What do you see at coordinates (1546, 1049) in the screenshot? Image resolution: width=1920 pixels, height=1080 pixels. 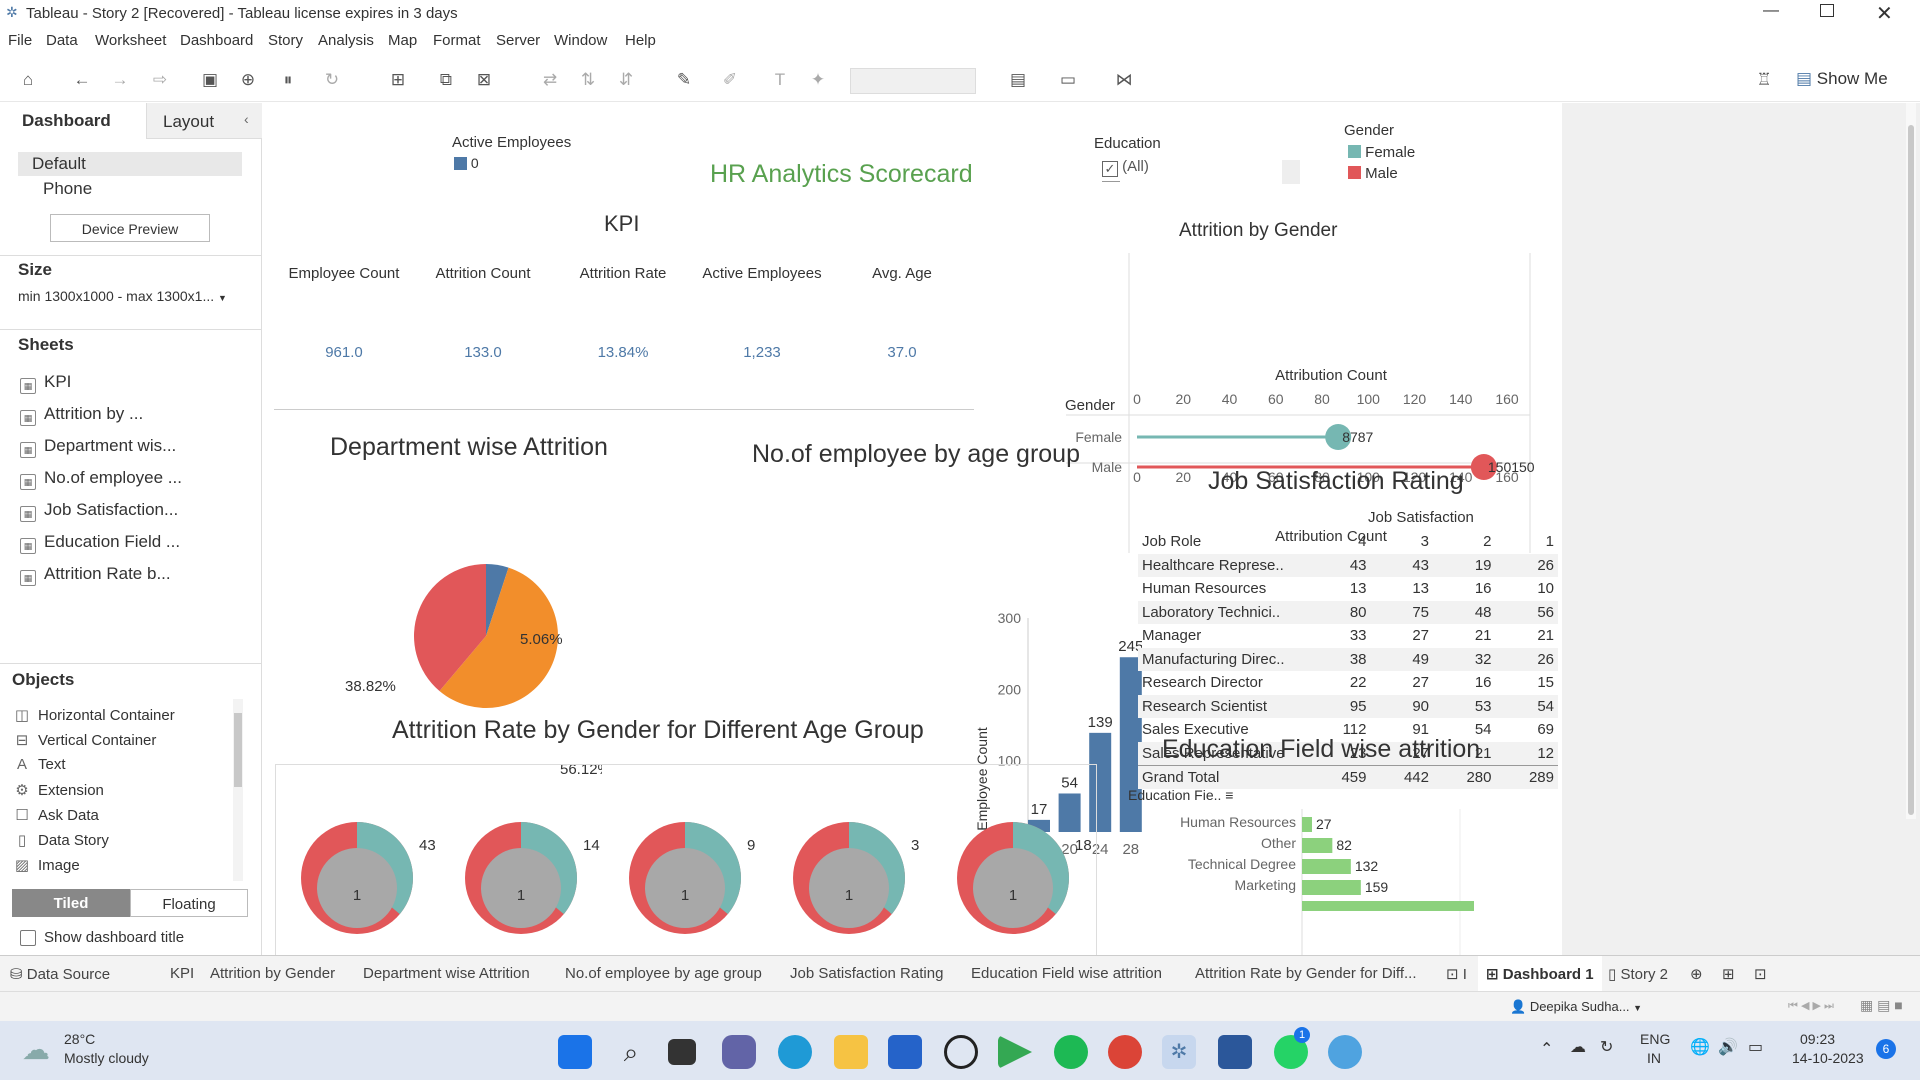 I see `chevron-up-icon: ⌃` at bounding box center [1546, 1049].